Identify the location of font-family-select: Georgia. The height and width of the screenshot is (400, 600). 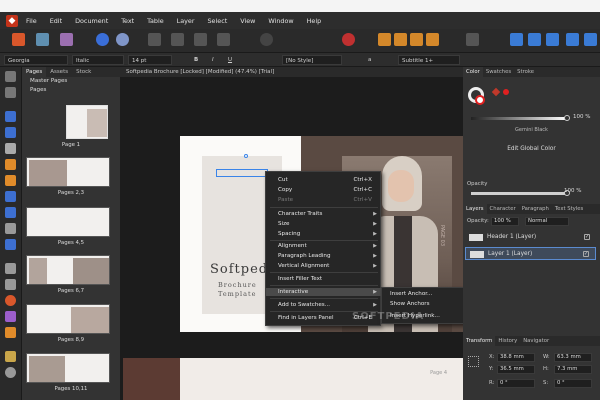
(36, 60).